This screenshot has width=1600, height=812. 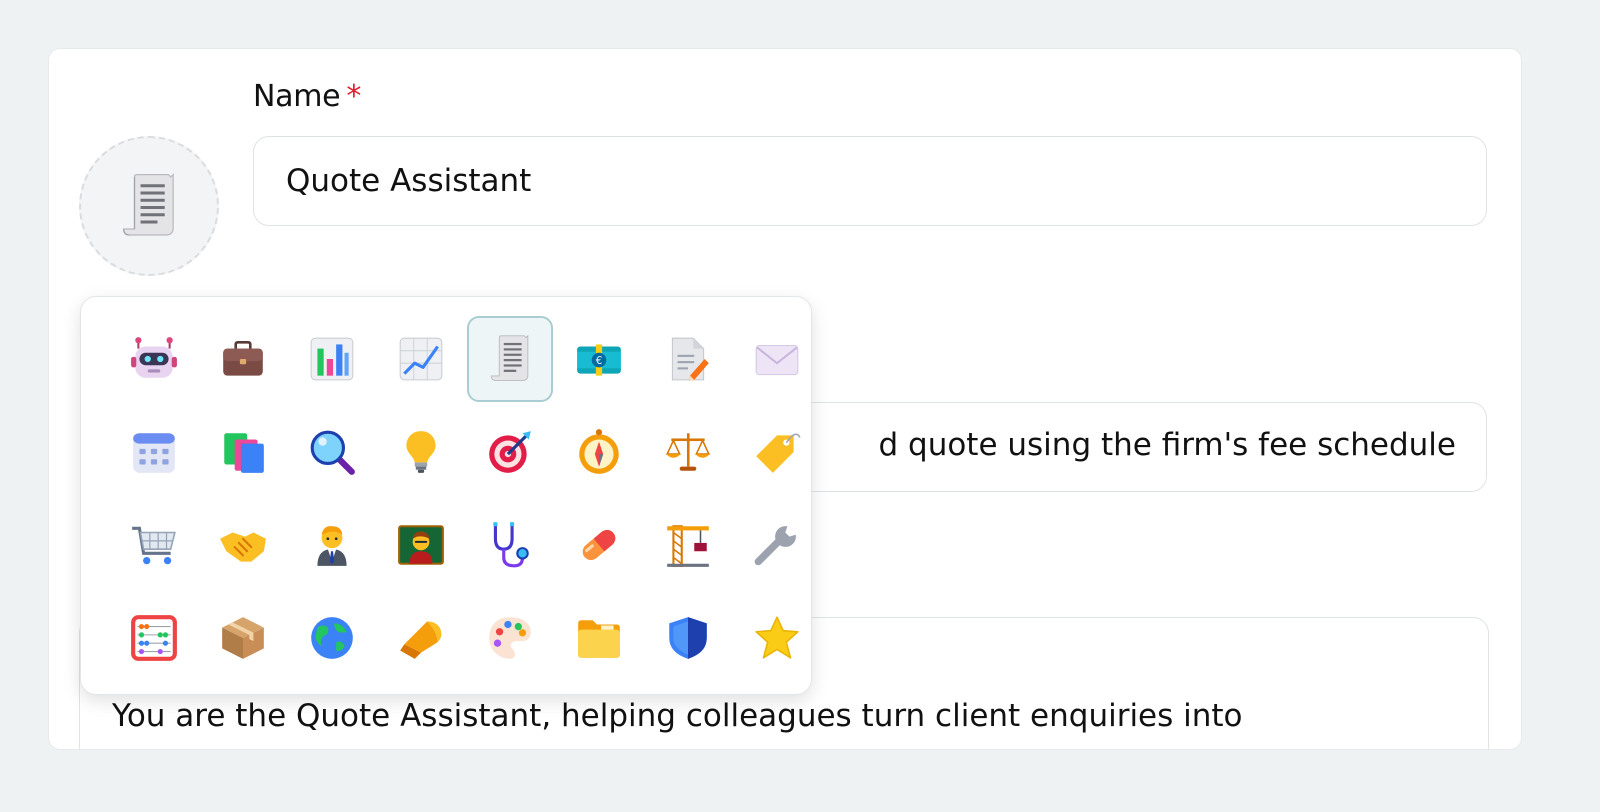 What do you see at coordinates (1167, 445) in the screenshot?
I see `description-text: d quote using the firm's fee schedule` at bounding box center [1167, 445].